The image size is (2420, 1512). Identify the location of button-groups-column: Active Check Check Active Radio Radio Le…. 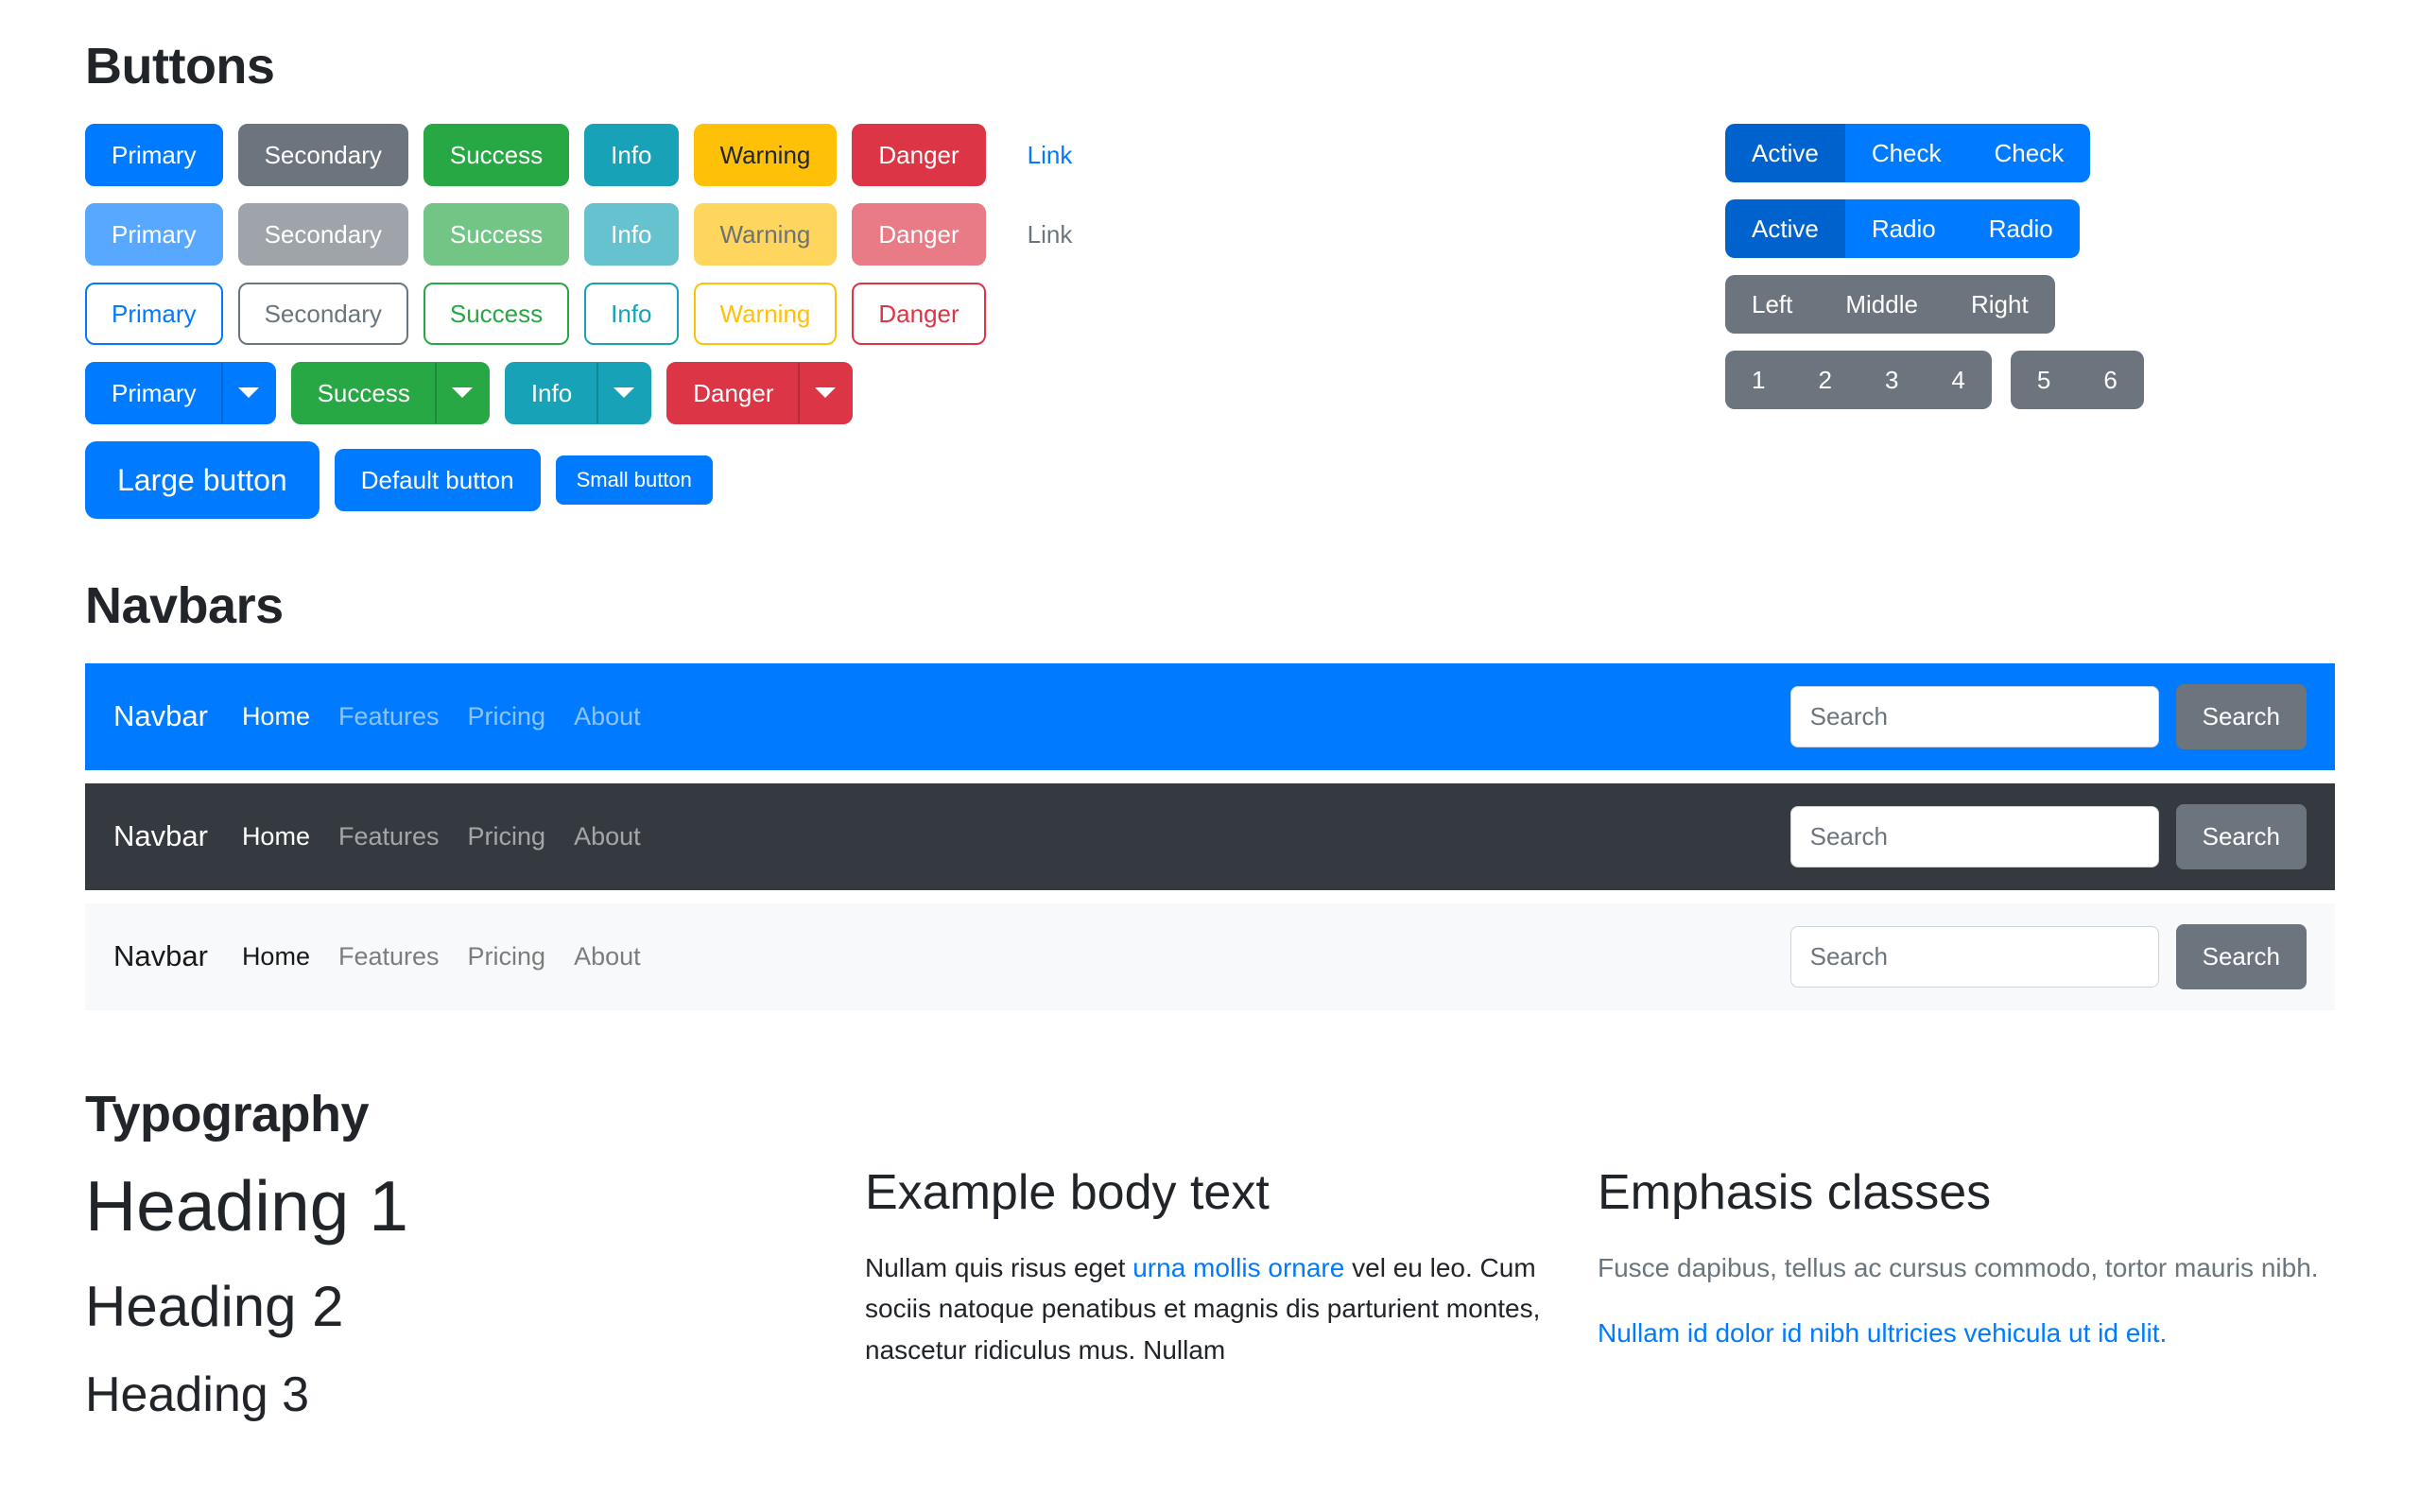
(1935, 274).